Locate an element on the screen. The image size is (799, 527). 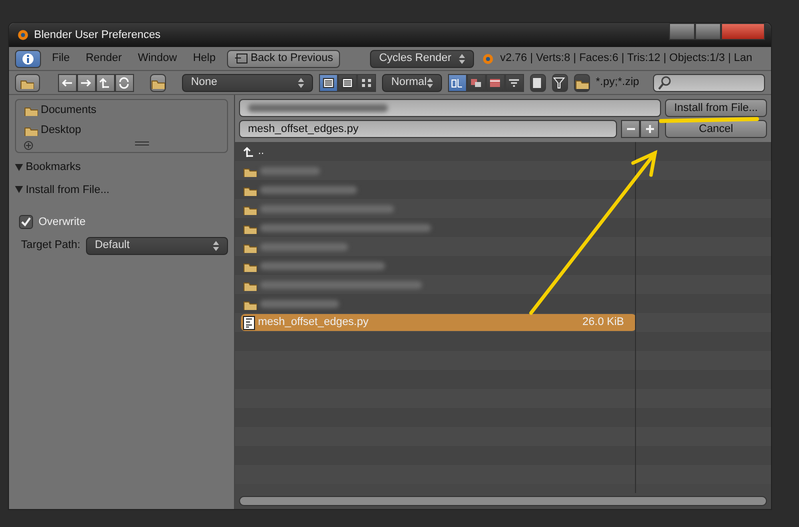
info-editor-button is located at coordinates (28, 59).